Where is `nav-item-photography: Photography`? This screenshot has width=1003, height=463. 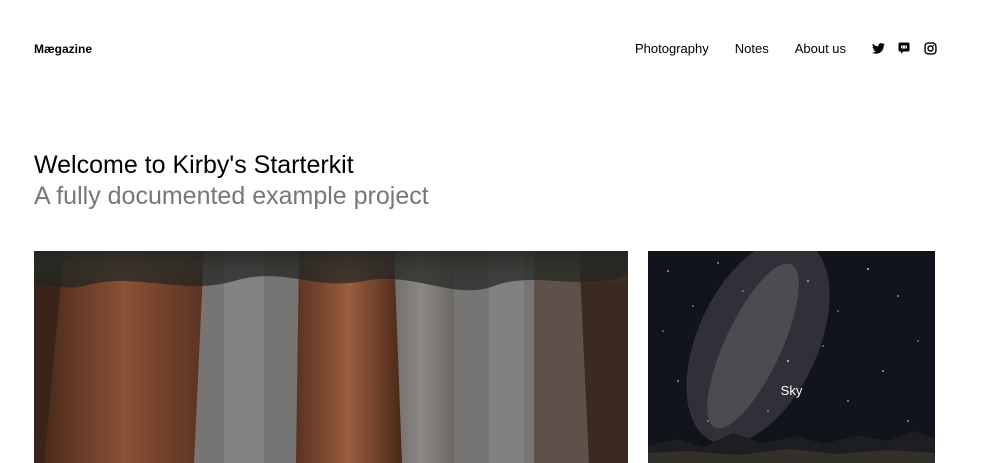
nav-item-photography: Photography is located at coordinates (672, 48).